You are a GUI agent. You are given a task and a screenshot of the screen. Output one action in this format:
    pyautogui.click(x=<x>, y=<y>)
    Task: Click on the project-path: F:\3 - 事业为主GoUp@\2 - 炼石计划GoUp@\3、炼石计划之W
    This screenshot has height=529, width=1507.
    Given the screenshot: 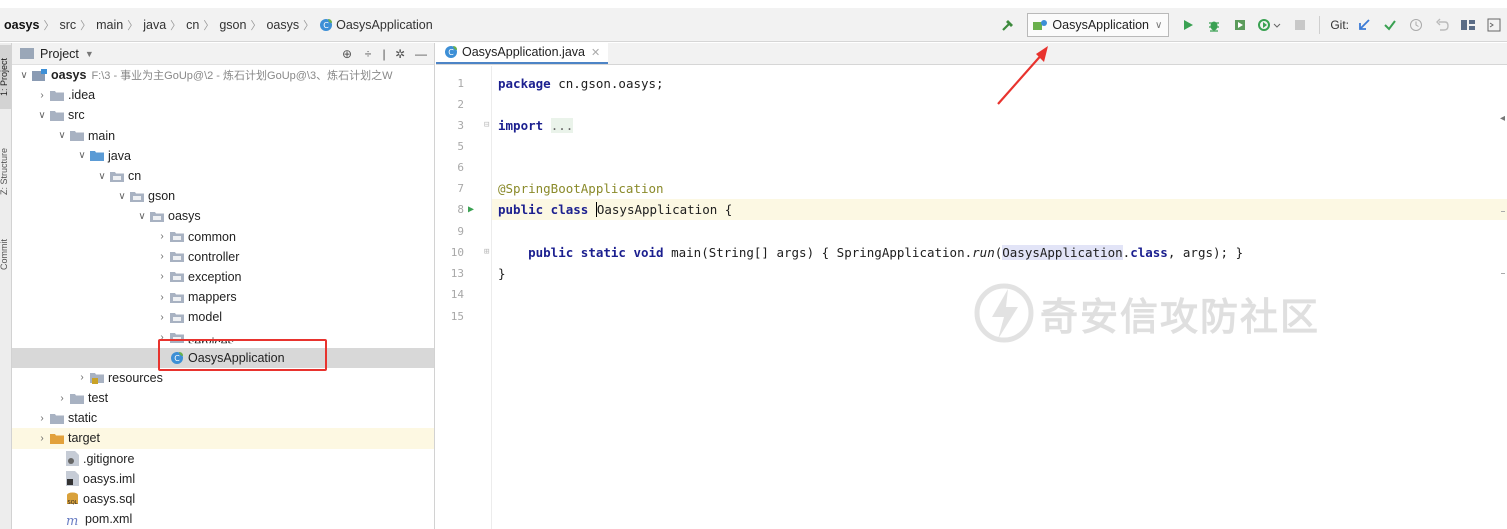 What is the action you would take?
    pyautogui.click(x=242, y=76)
    